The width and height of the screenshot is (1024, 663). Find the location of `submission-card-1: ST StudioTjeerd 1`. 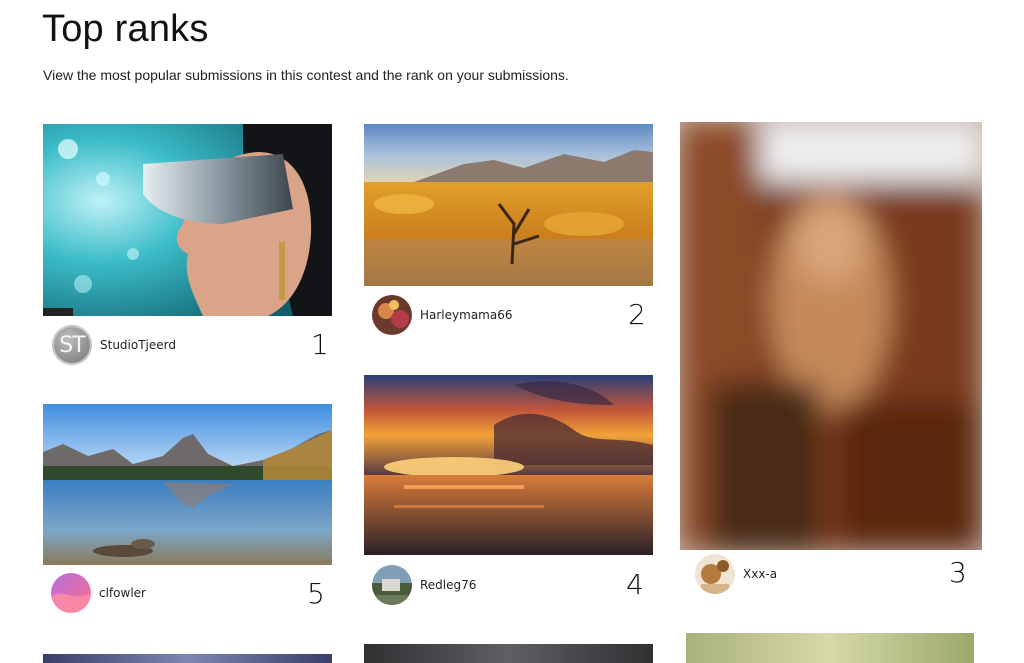

submission-card-1: ST StudioTjeerd 1 is located at coordinates (187, 249).